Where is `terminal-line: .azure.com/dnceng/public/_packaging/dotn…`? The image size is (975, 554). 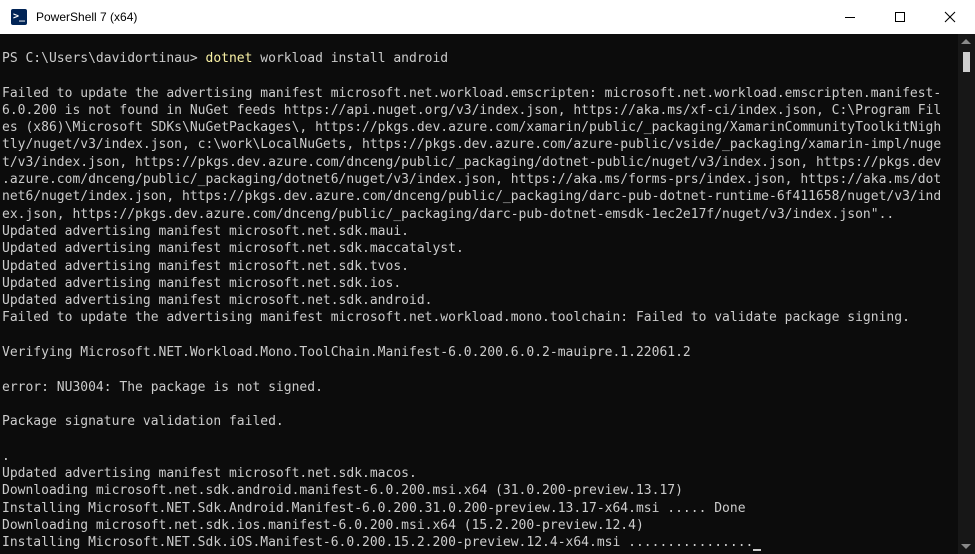
terminal-line: .azure.com/dnceng/public/_packaging/dotn… is located at coordinates (472, 180).